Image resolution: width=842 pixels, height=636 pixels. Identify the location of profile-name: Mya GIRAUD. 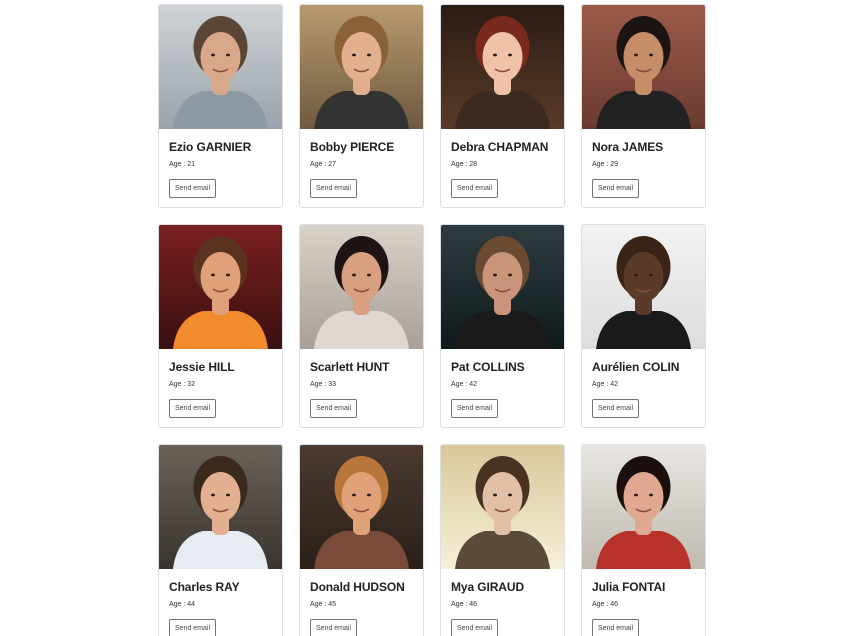
(488, 587).